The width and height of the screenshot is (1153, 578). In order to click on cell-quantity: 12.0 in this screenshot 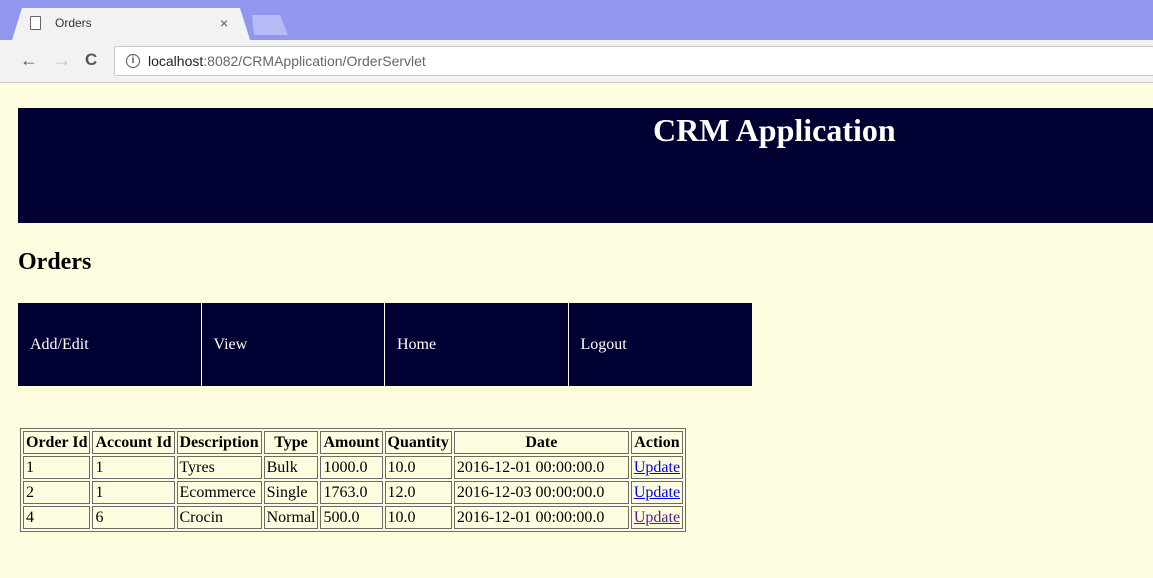, I will do `click(418, 492)`.